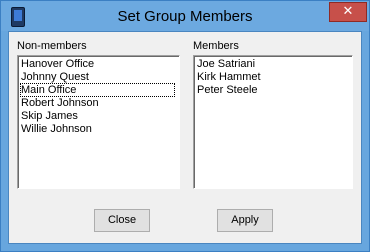  What do you see at coordinates (97, 90) in the screenshot?
I see `list-item-focused: Main Office` at bounding box center [97, 90].